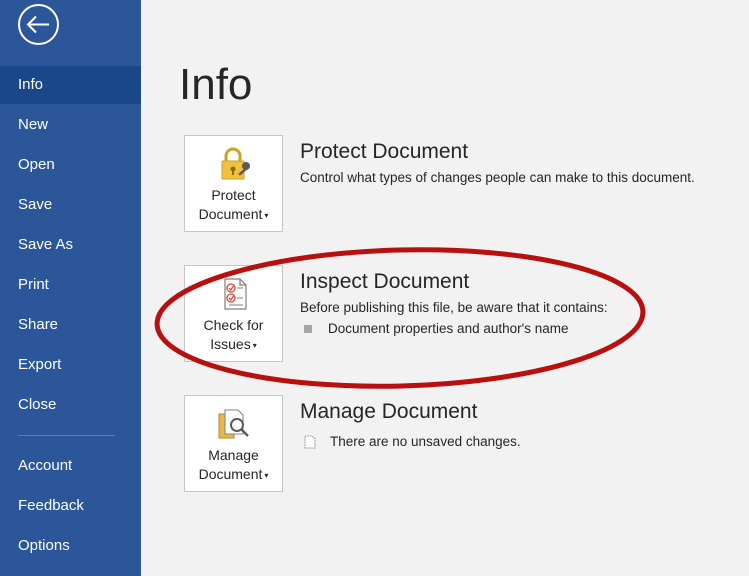  What do you see at coordinates (233, 464) in the screenshot?
I see `manage-document-label: Manage Document ▾` at bounding box center [233, 464].